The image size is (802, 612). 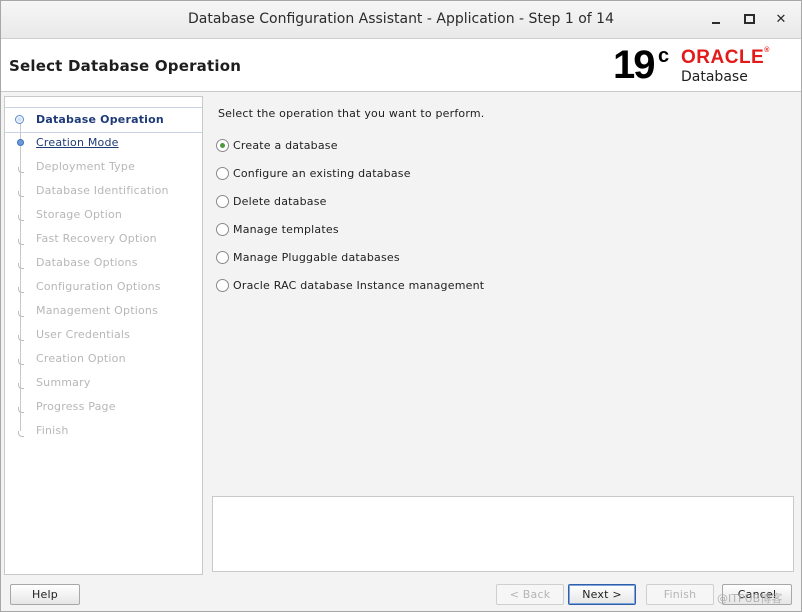 What do you see at coordinates (316, 257) in the screenshot?
I see `option-label: Manage Pluggable databases` at bounding box center [316, 257].